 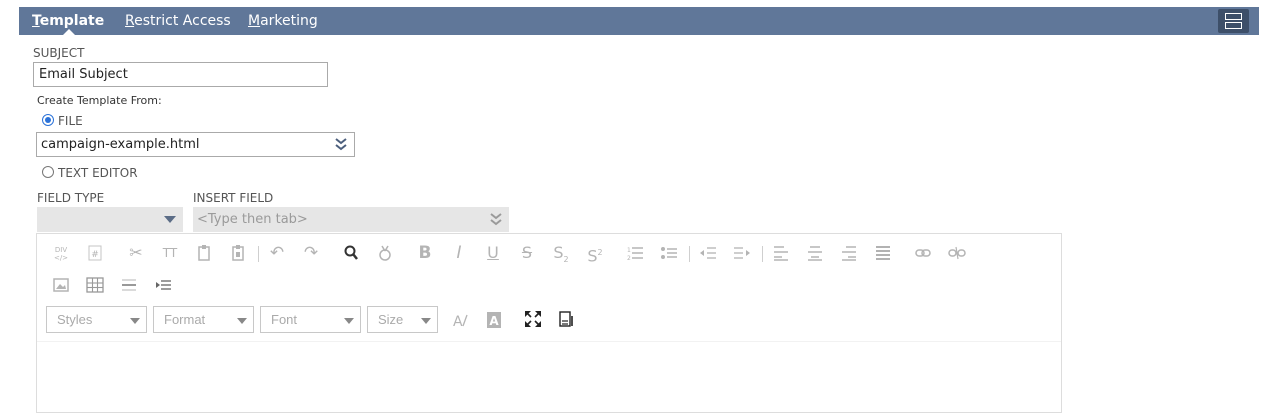 I want to click on create-template-from-label: Create Template From:, so click(x=99, y=100).